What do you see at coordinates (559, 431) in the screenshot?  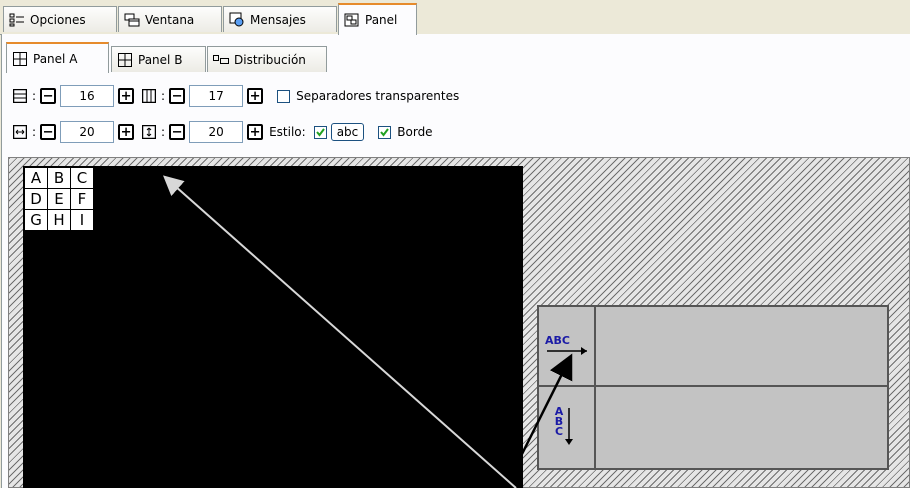 I see `vertical-letter: C` at bounding box center [559, 431].